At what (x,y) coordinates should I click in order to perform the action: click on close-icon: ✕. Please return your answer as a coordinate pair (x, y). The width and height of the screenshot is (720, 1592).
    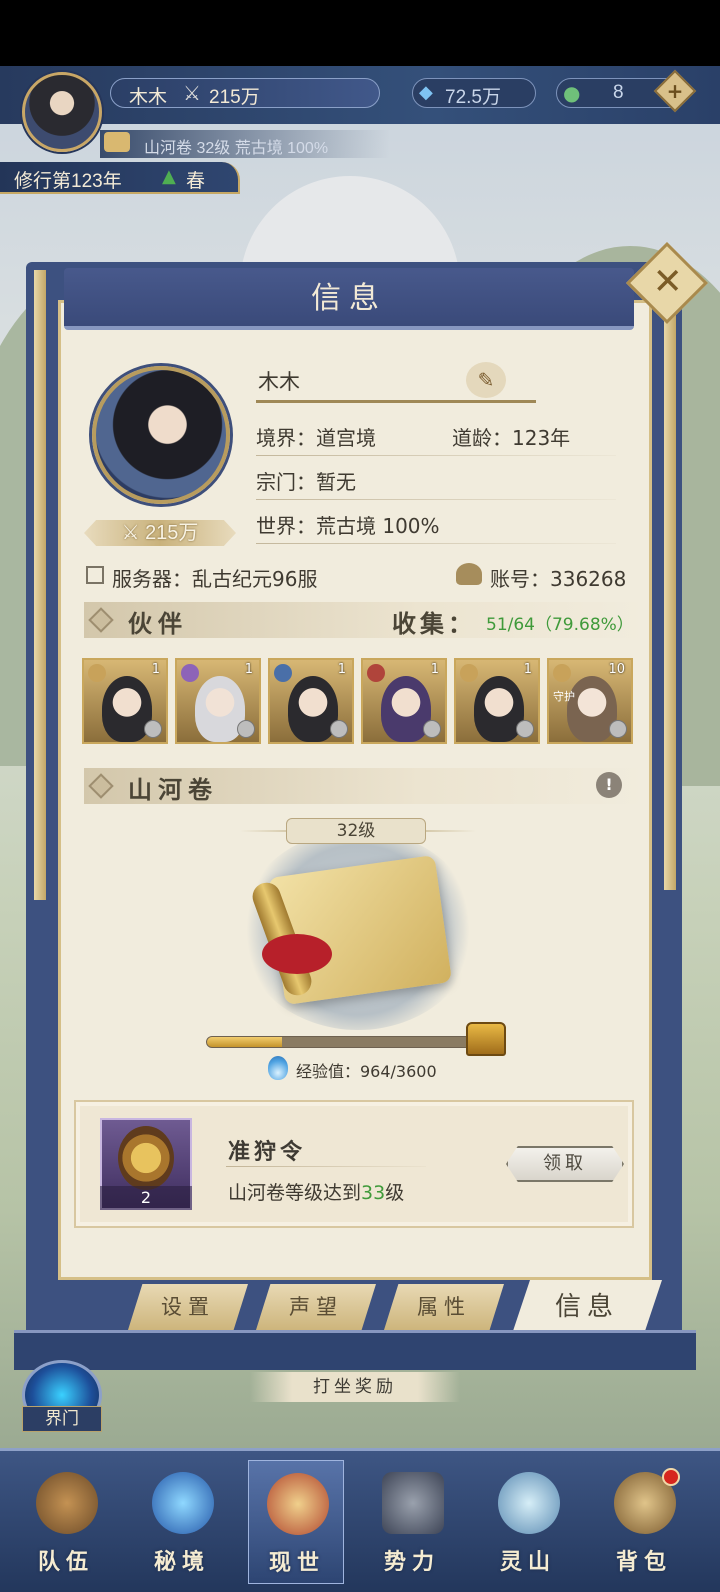
    Looking at the image, I should click on (667, 282).